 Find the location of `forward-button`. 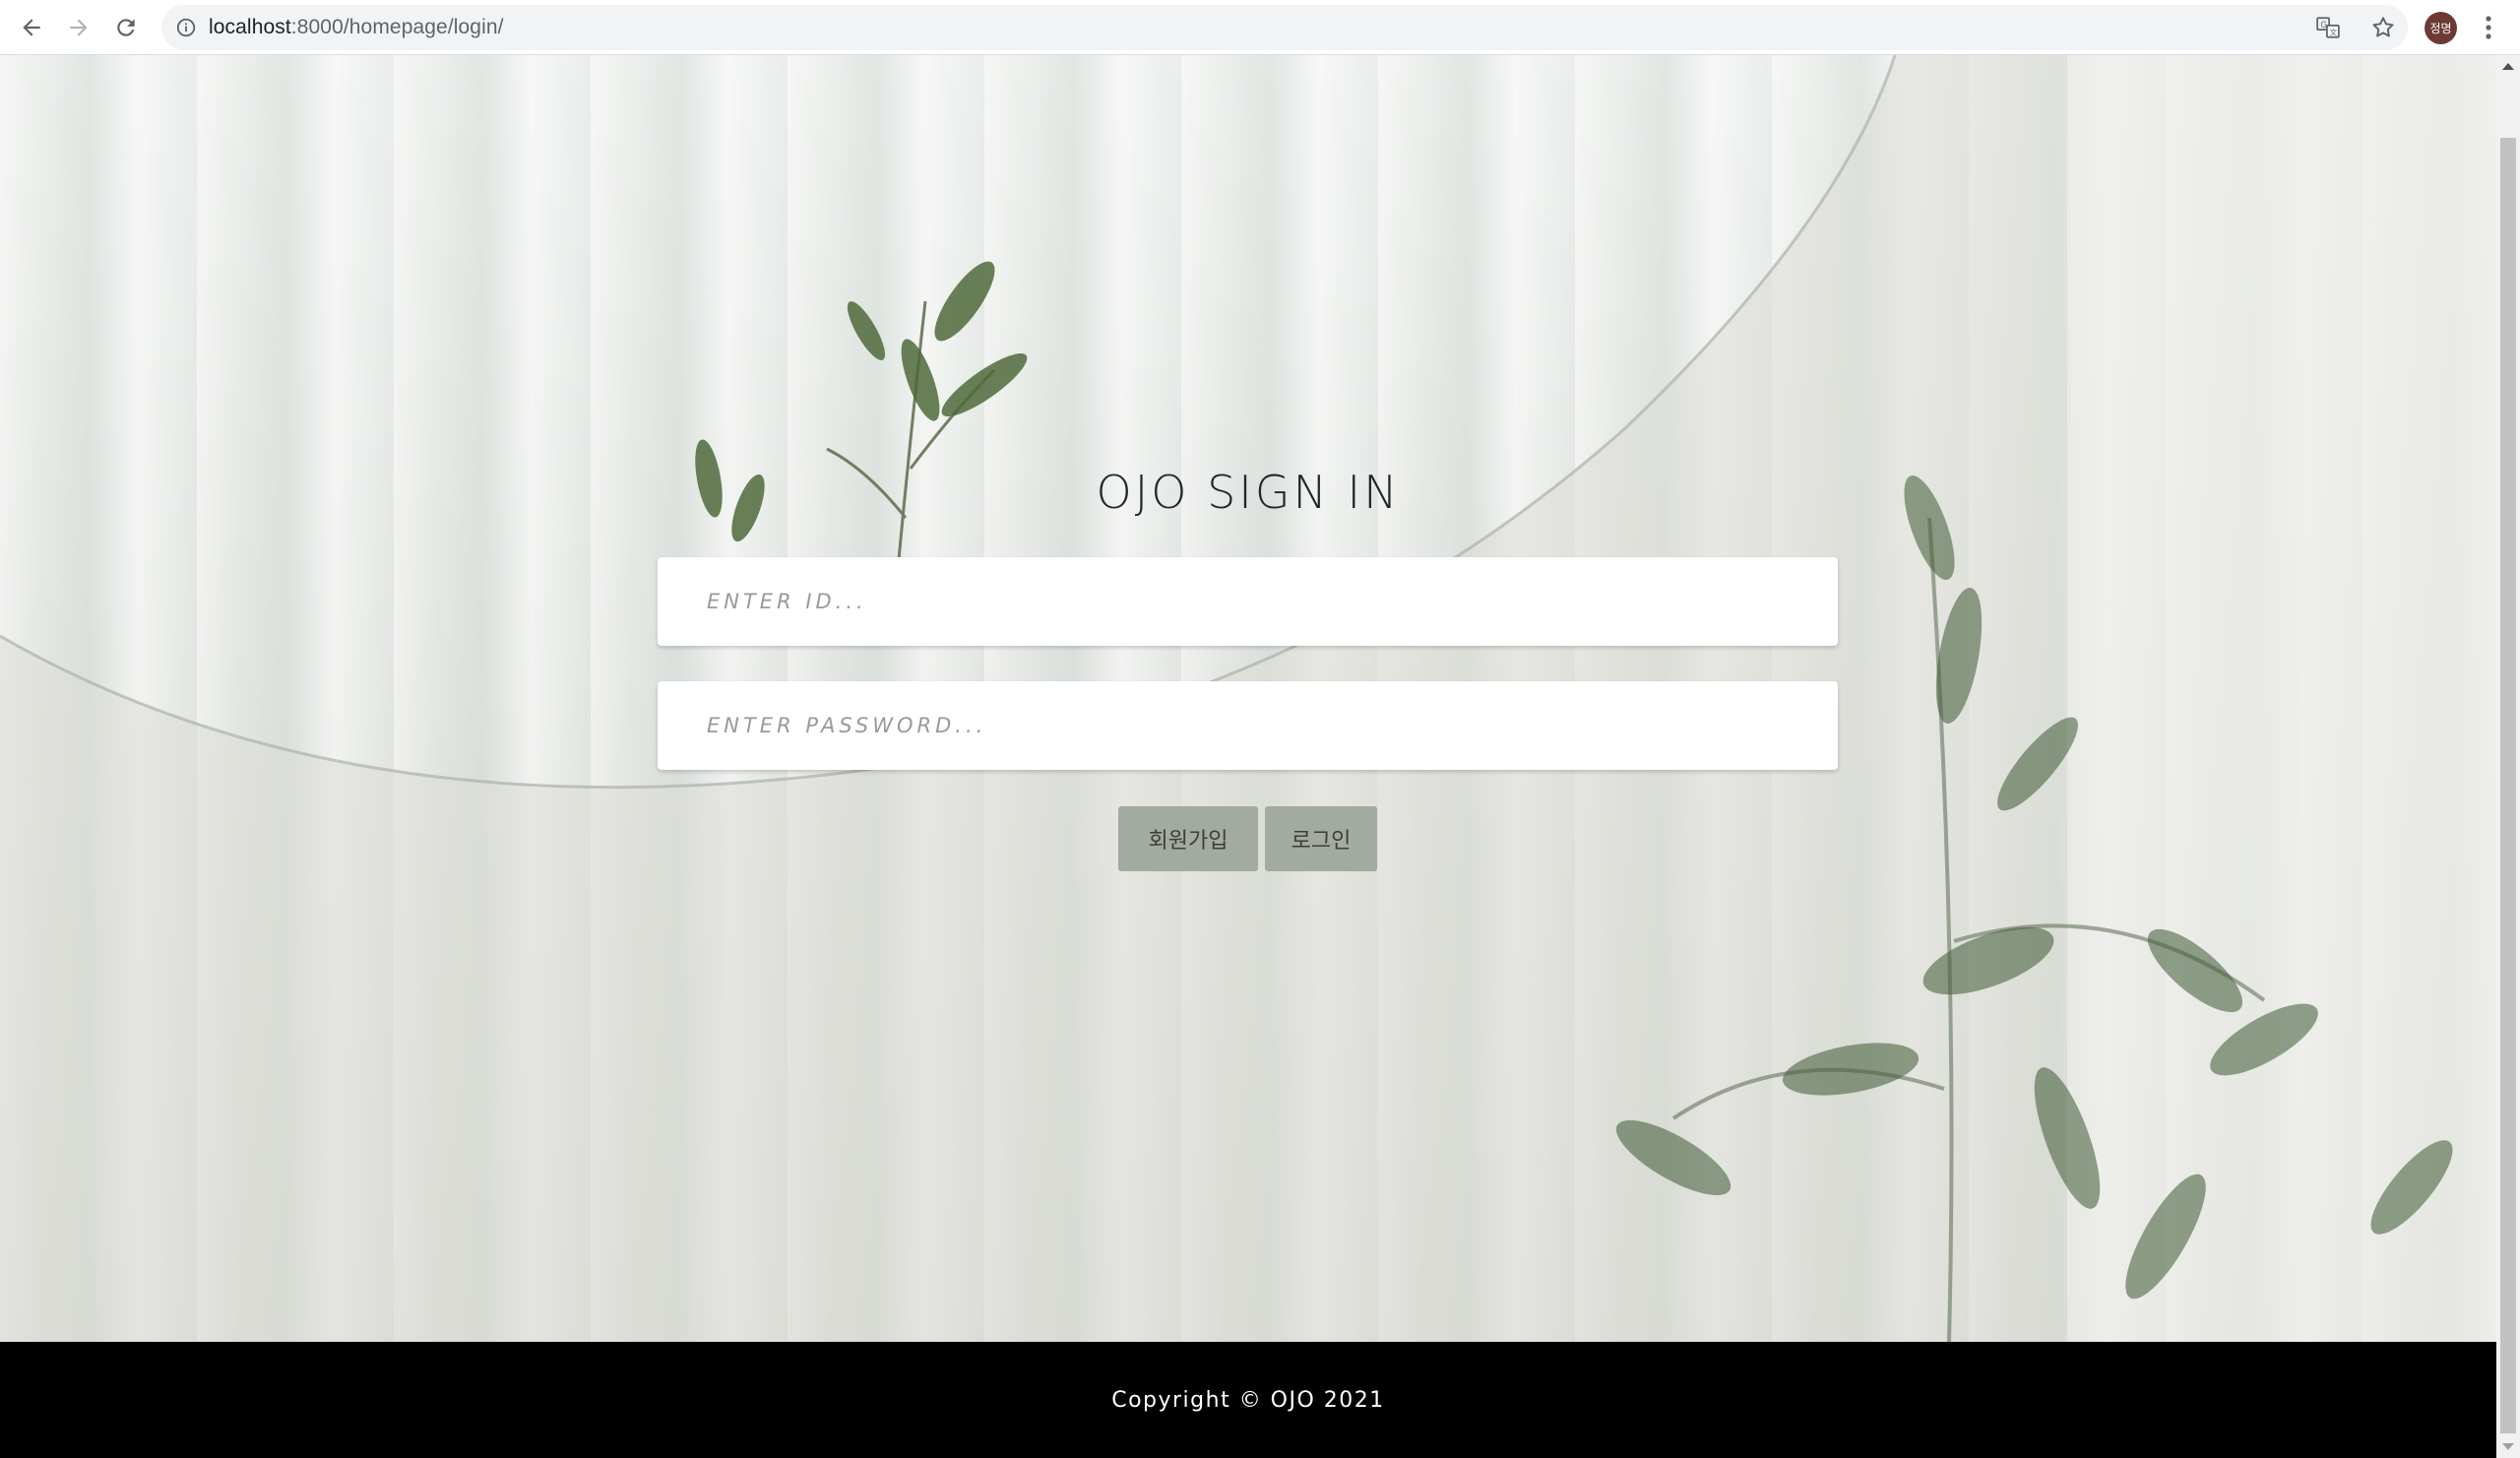

forward-button is located at coordinates (78, 27).